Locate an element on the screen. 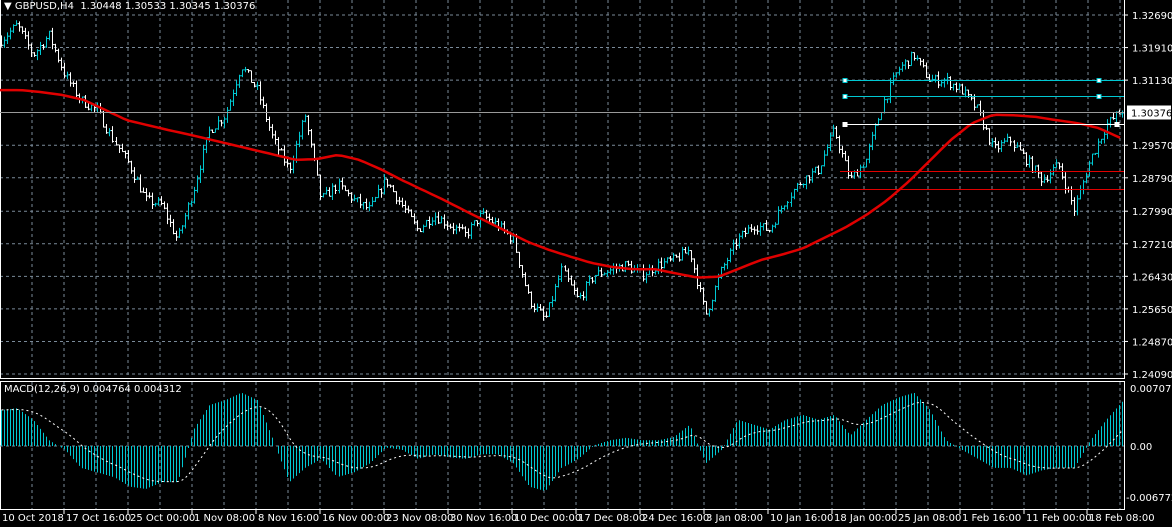 Image resolution: width=1172 pixels, height=527 pixels. time-label: 18 Feb 08:00 is located at coordinates (1122, 518).